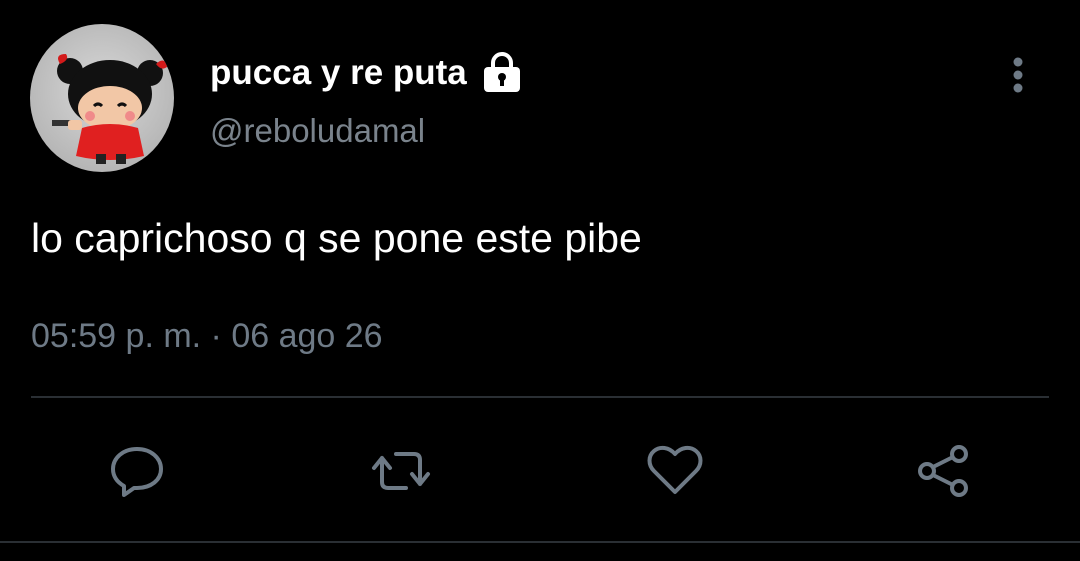 This screenshot has width=1080, height=561. I want to click on handle: @reboludamal, so click(595, 131).